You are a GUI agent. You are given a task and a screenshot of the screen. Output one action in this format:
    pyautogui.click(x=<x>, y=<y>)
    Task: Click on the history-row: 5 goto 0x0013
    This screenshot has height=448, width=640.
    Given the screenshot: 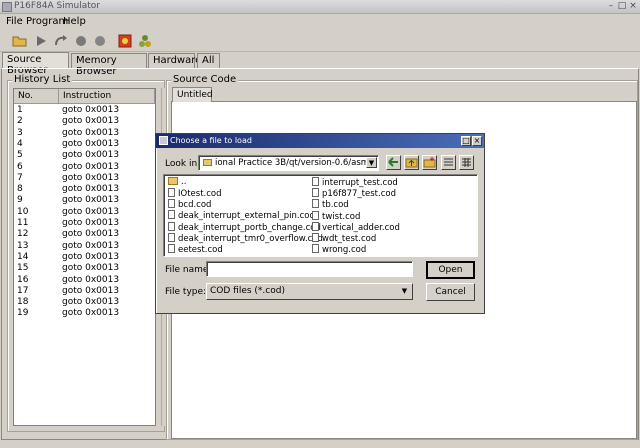 What is the action you would take?
    pyautogui.click(x=84, y=155)
    